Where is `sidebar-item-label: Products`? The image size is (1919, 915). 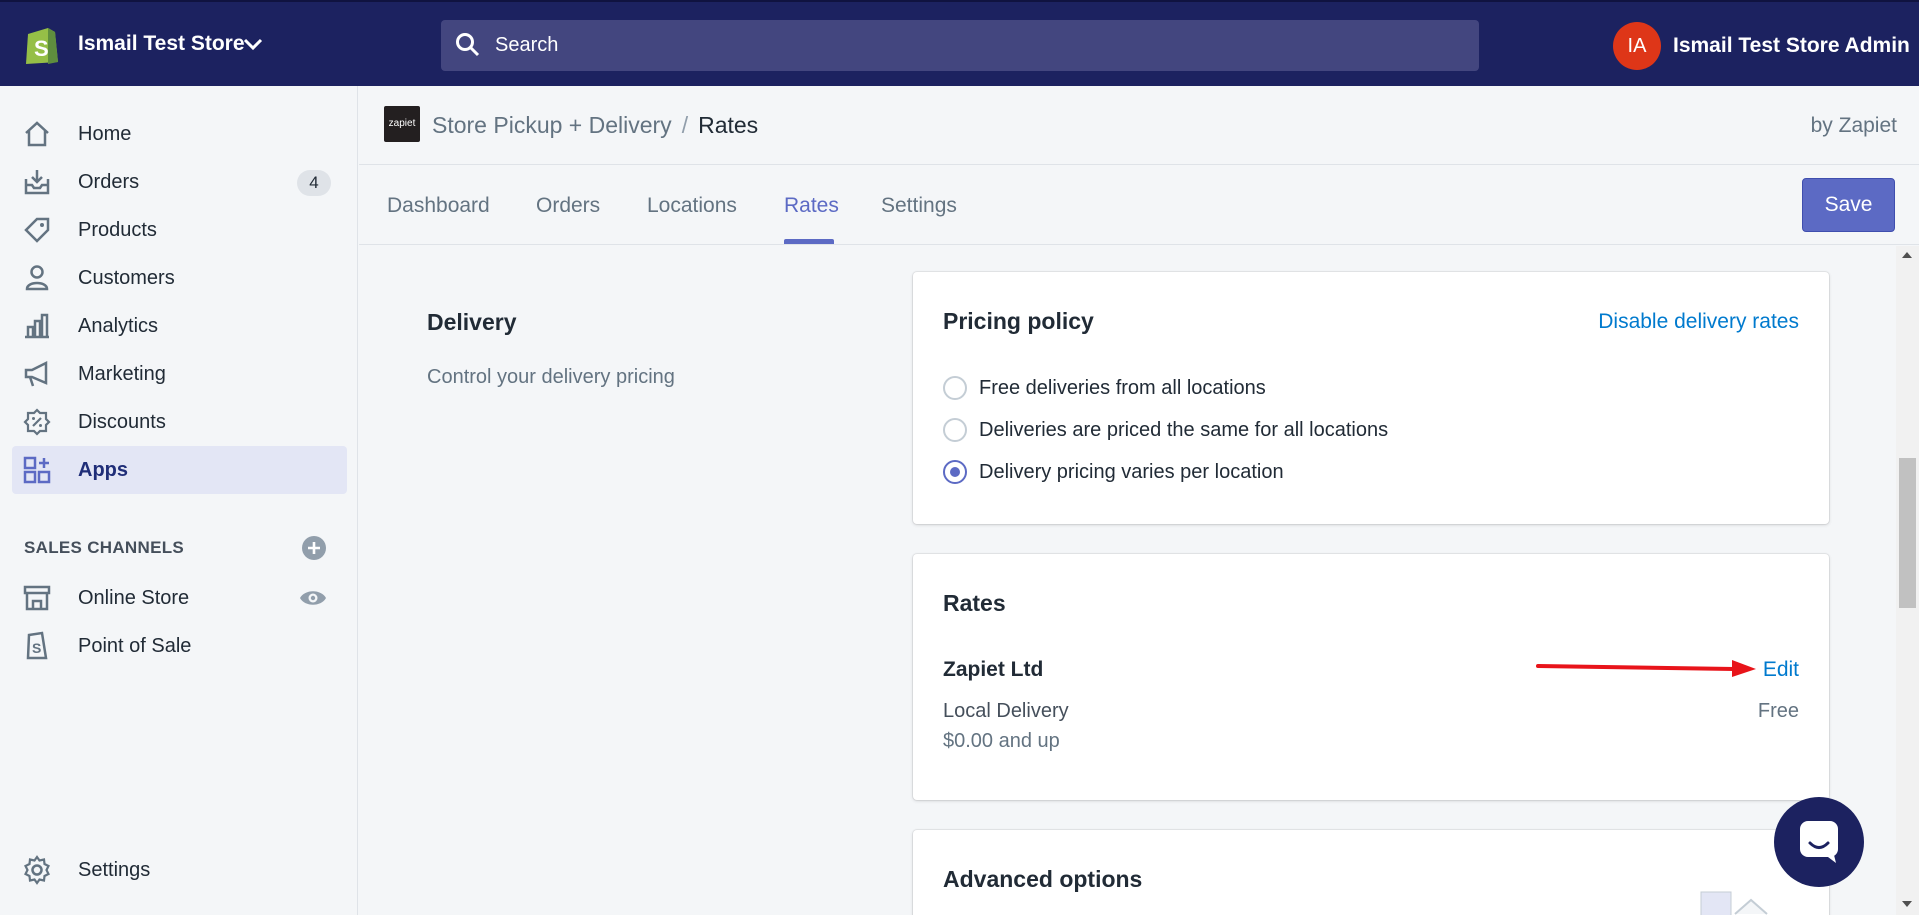
sidebar-item-label: Products is located at coordinates (117, 230).